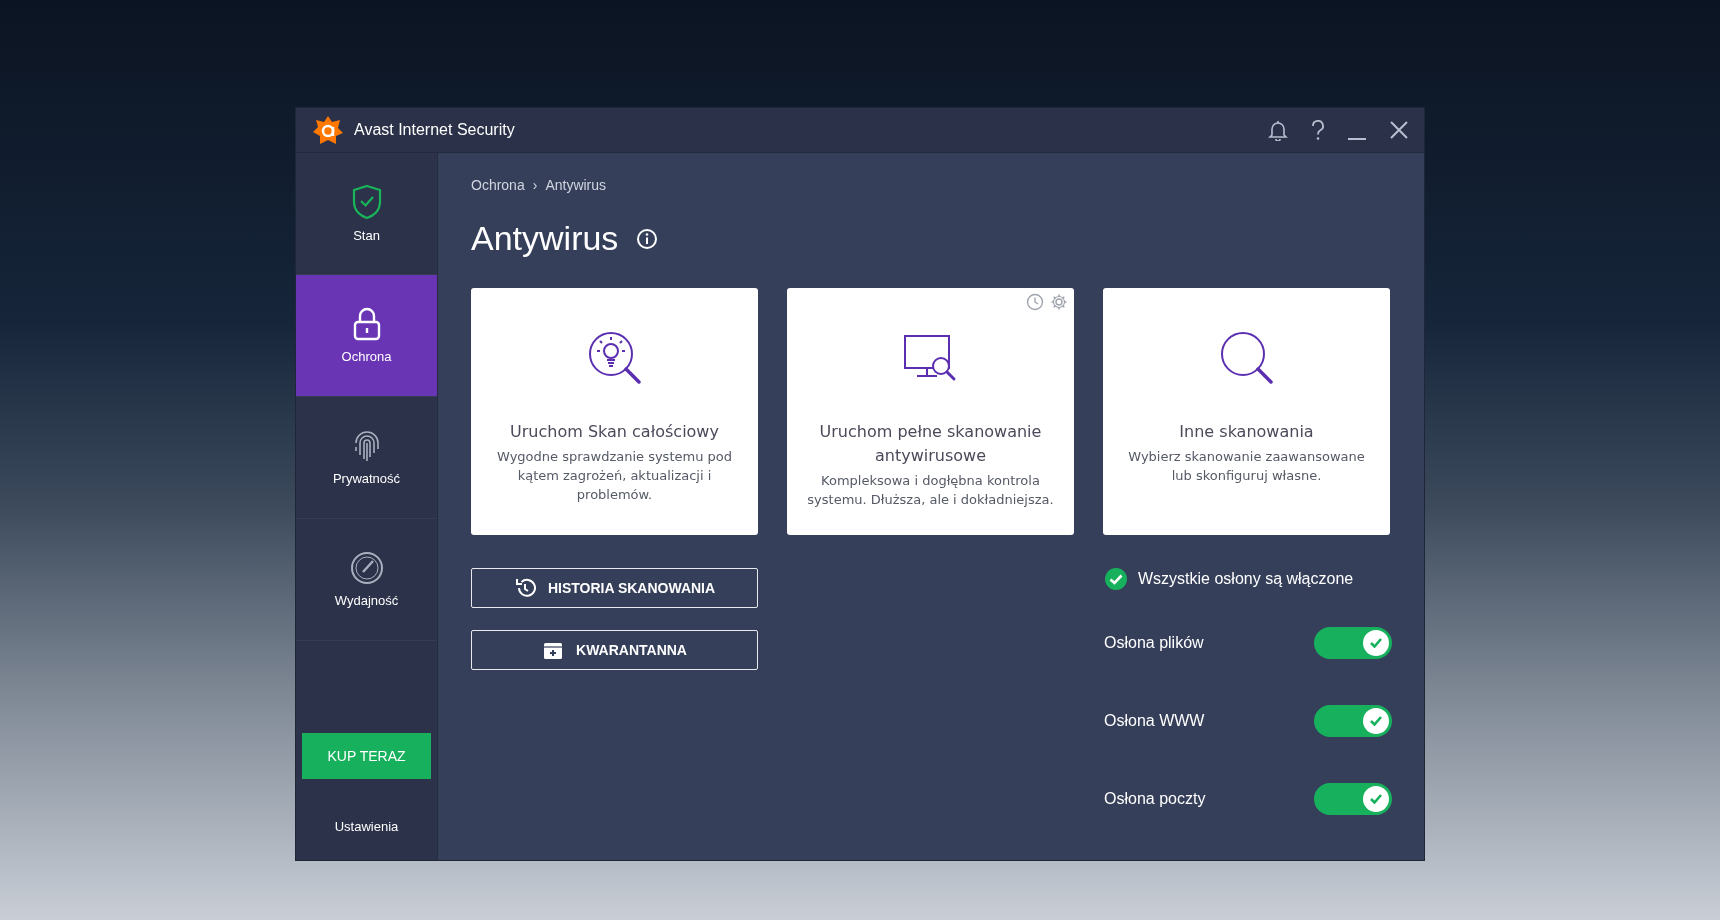 The width and height of the screenshot is (1720, 920). I want to click on help-icon, so click(1318, 130).